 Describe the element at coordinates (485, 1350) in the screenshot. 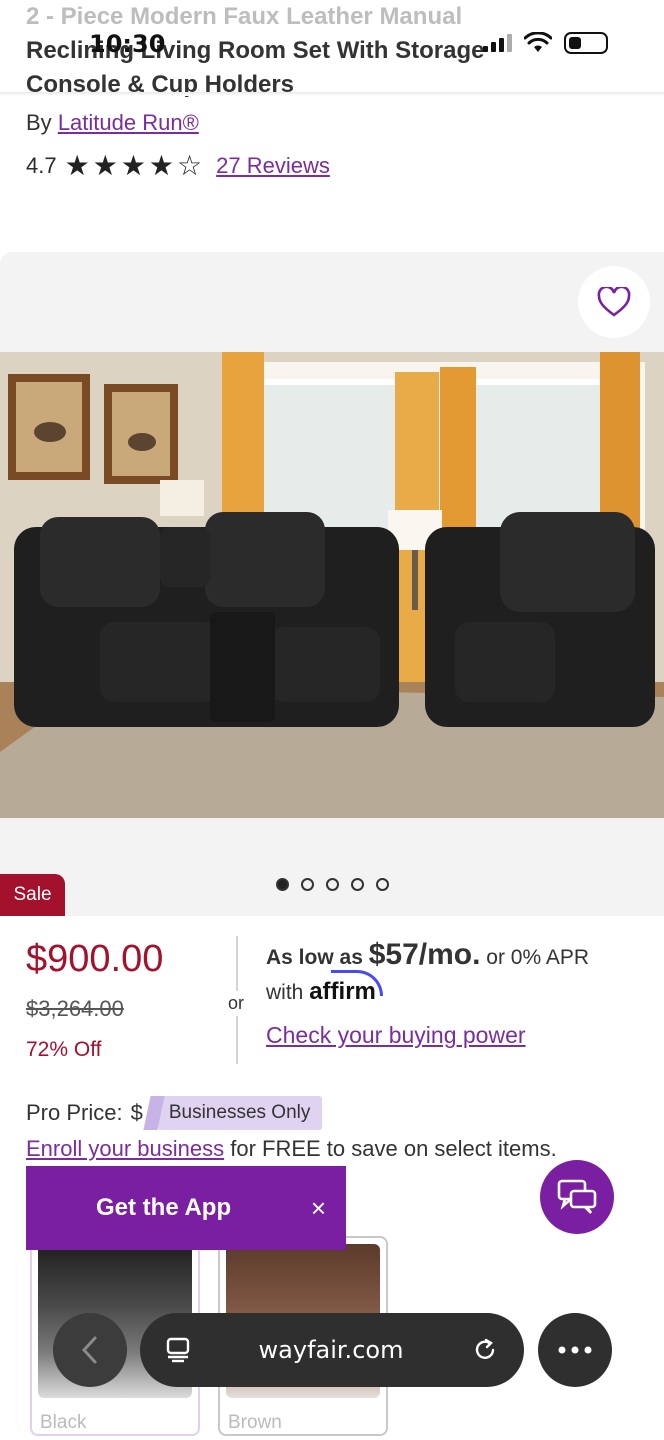

I see `reload-icon` at that location.